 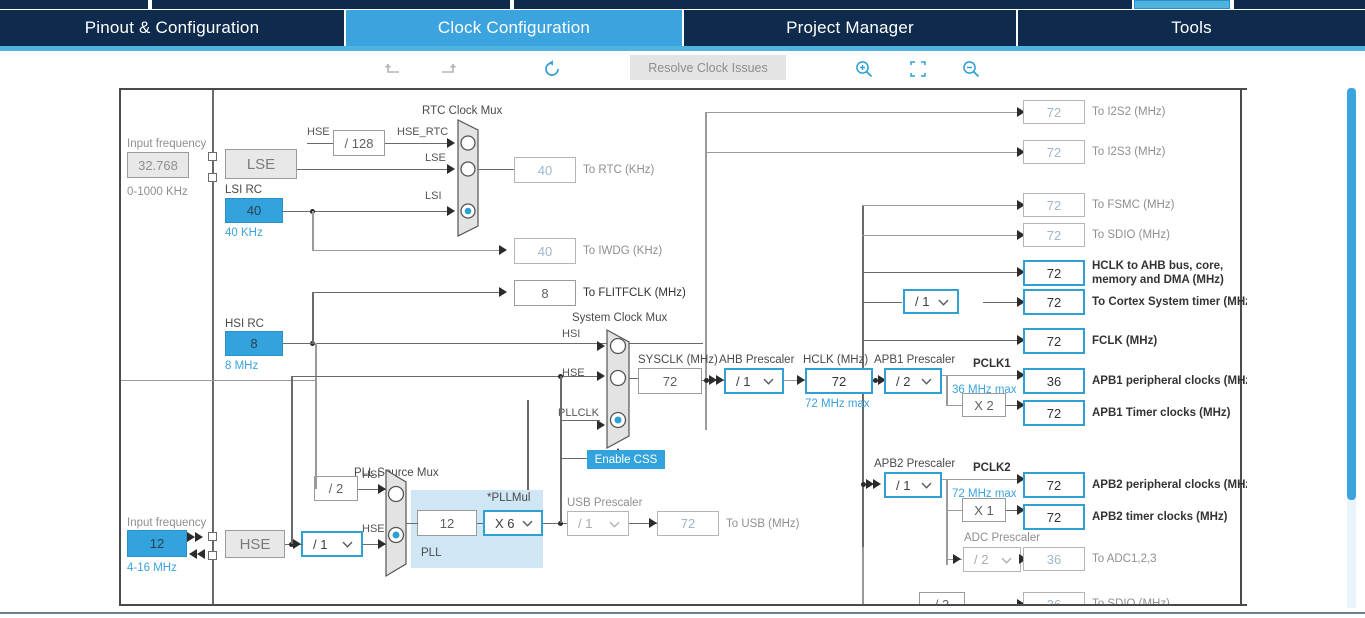 What do you see at coordinates (1191, 28) in the screenshot?
I see `tab-tools: Tools` at bounding box center [1191, 28].